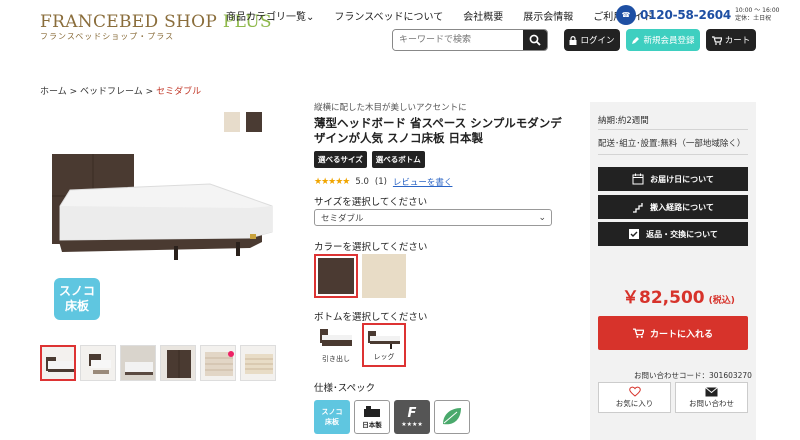 This screenshot has width=800, height=440. I want to click on spec-f4-star-icon: F ★★★★, so click(412, 417).